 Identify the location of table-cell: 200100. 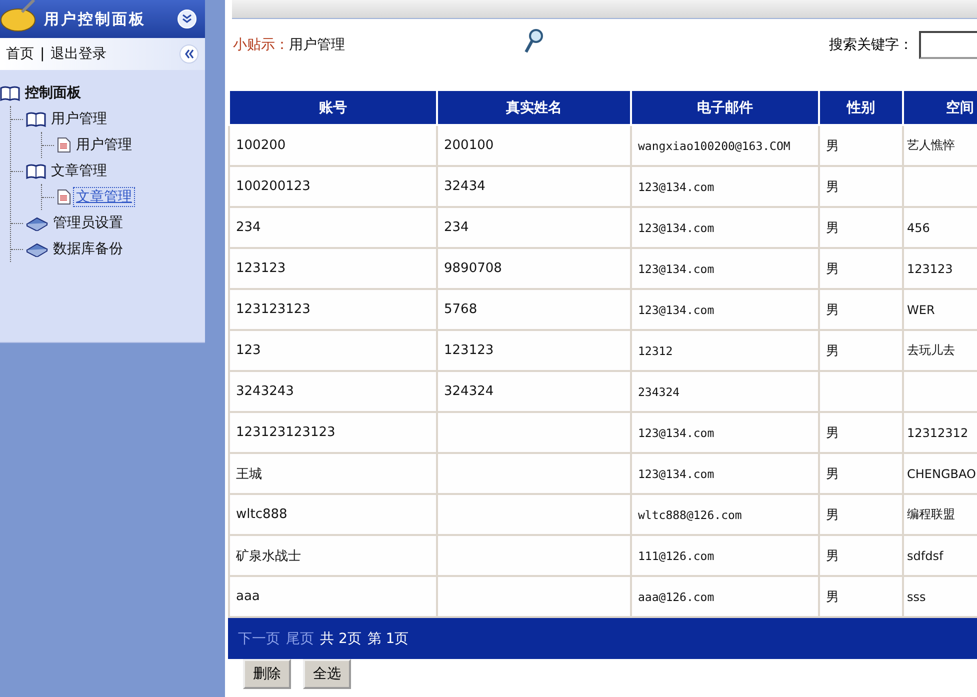
(469, 145).